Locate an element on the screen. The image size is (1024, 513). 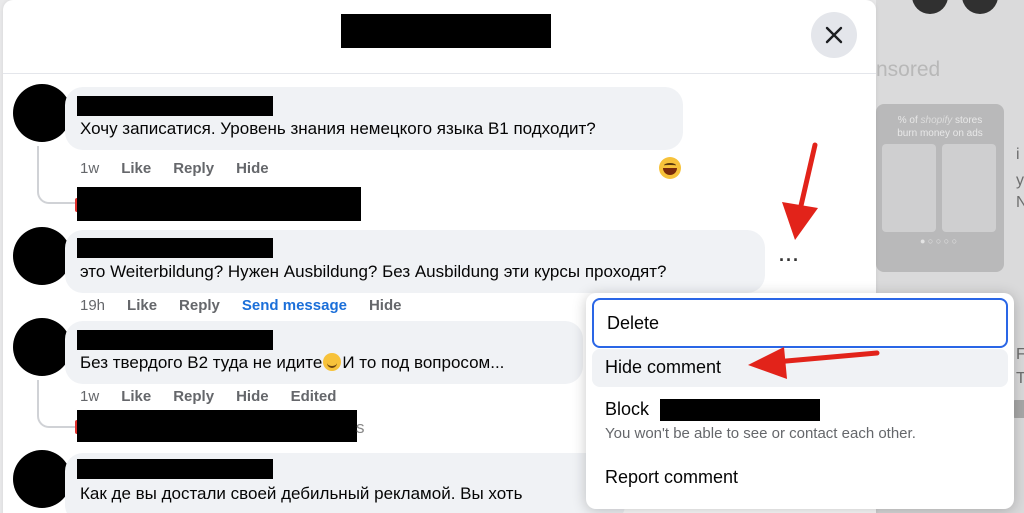
redacted-title is located at coordinates (446, 31).